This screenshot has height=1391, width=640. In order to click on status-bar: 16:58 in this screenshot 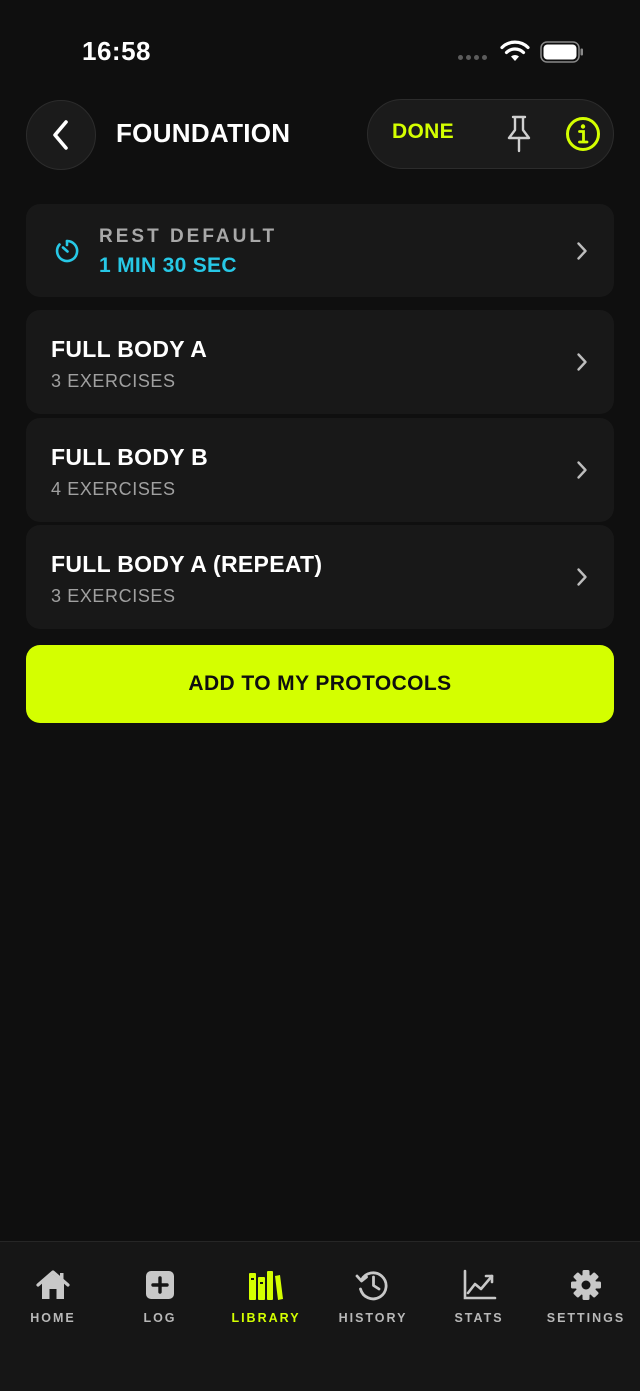, I will do `click(320, 48)`.